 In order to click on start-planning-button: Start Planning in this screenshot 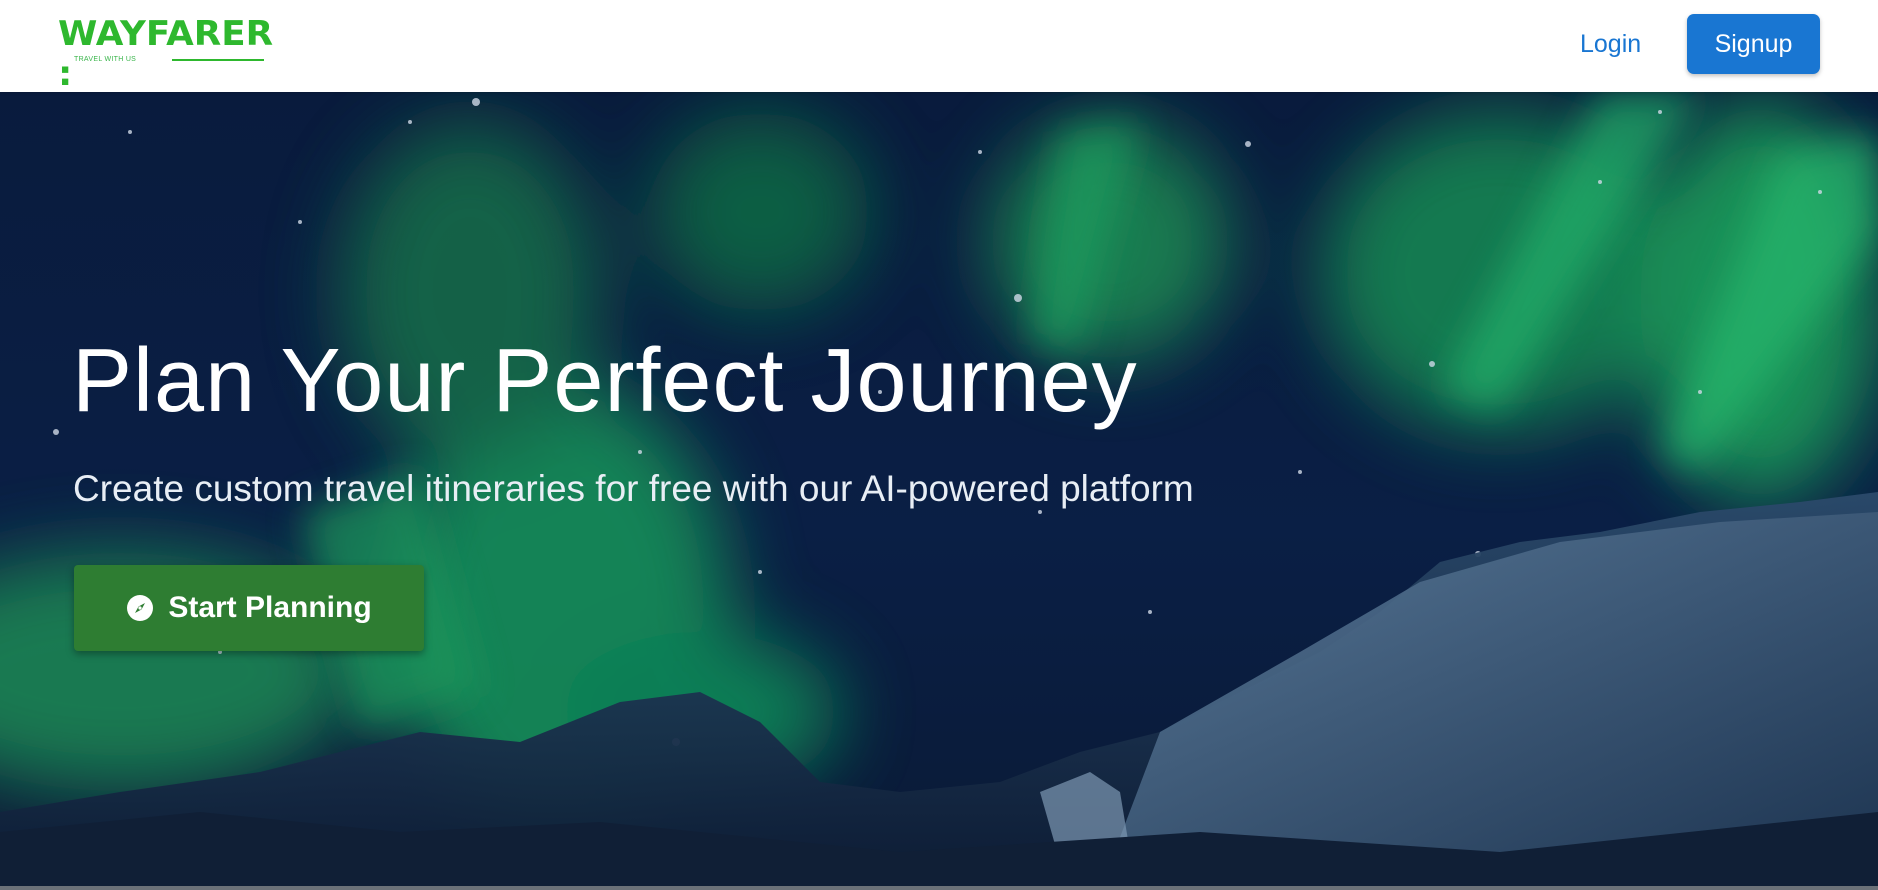, I will do `click(249, 608)`.